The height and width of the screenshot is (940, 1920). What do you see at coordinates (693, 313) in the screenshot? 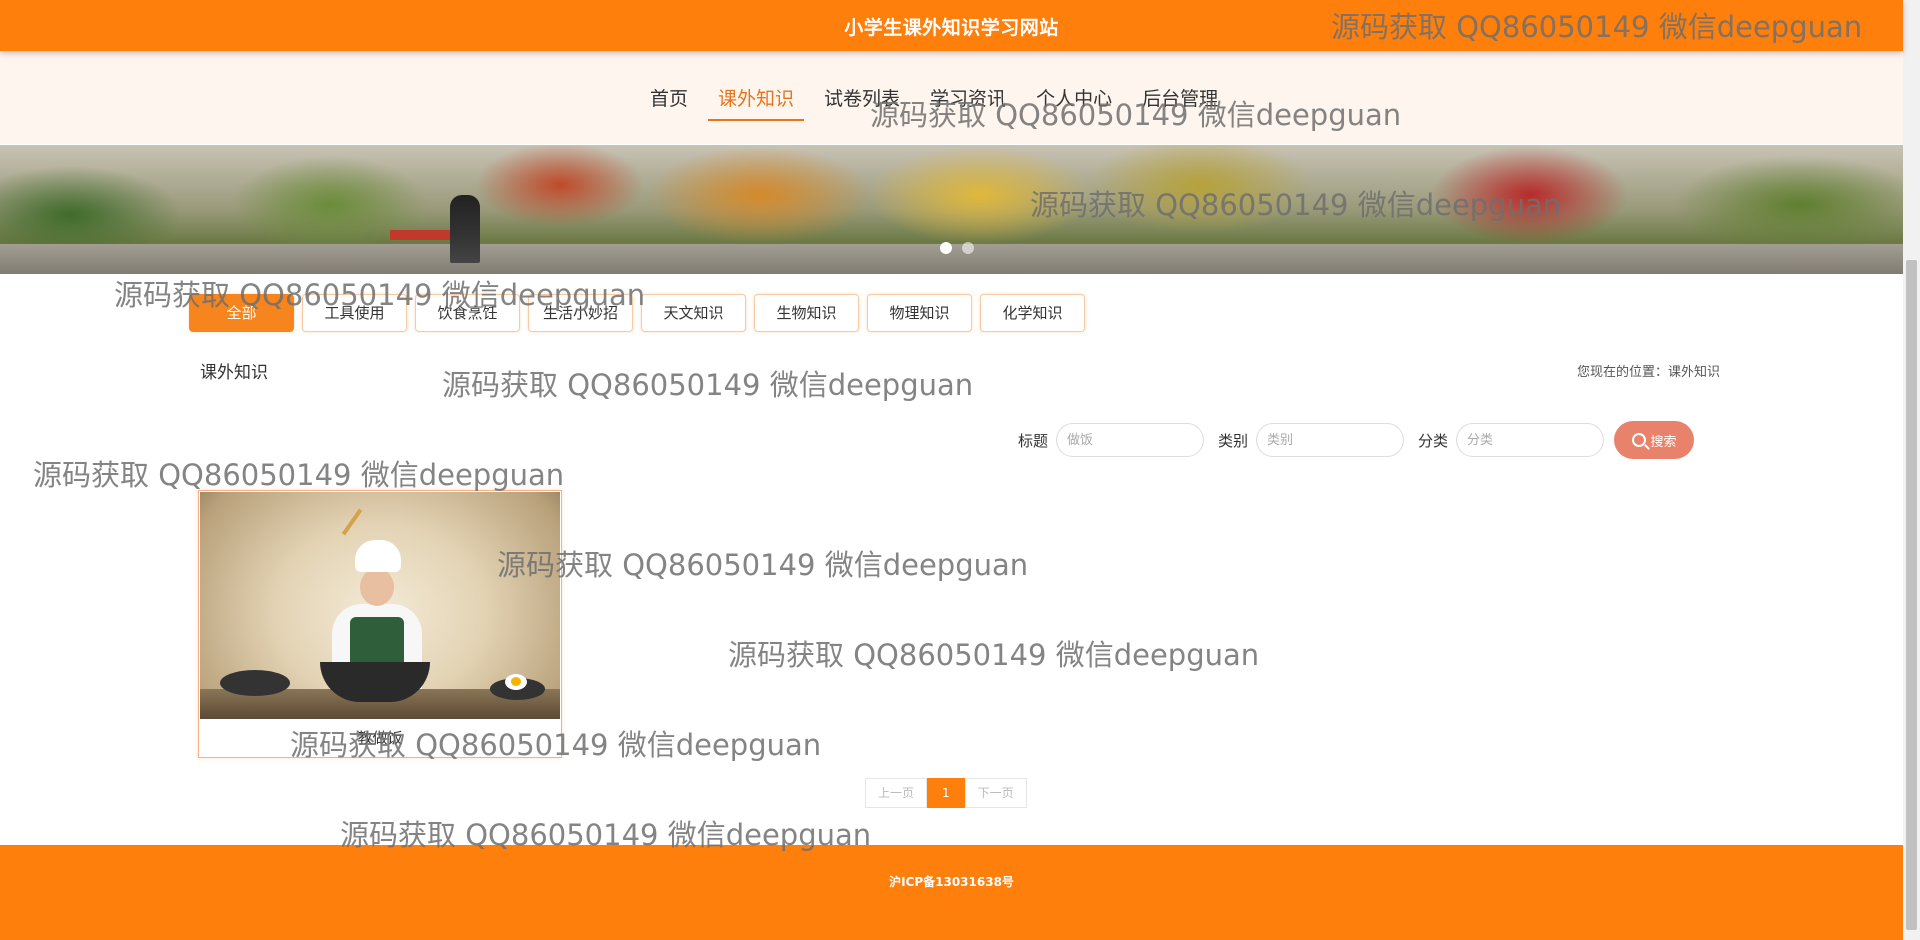
I see `category-tab-astronomy: 天文知识` at bounding box center [693, 313].